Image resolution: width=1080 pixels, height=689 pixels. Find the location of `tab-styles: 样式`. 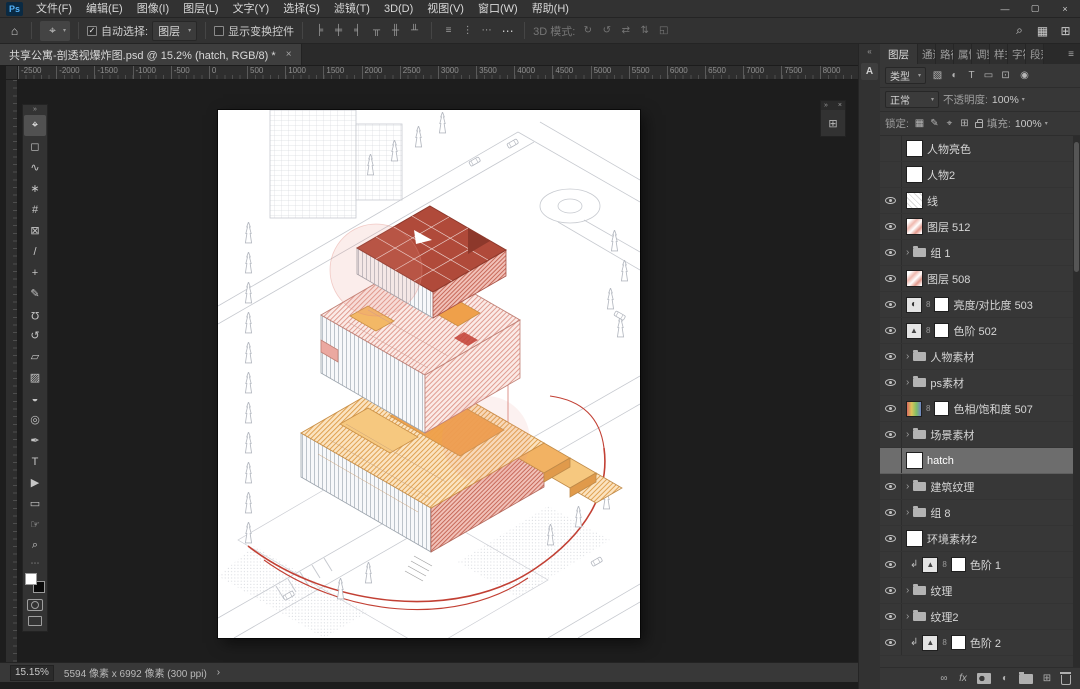

tab-styles: 样式 is located at coordinates (999, 54).